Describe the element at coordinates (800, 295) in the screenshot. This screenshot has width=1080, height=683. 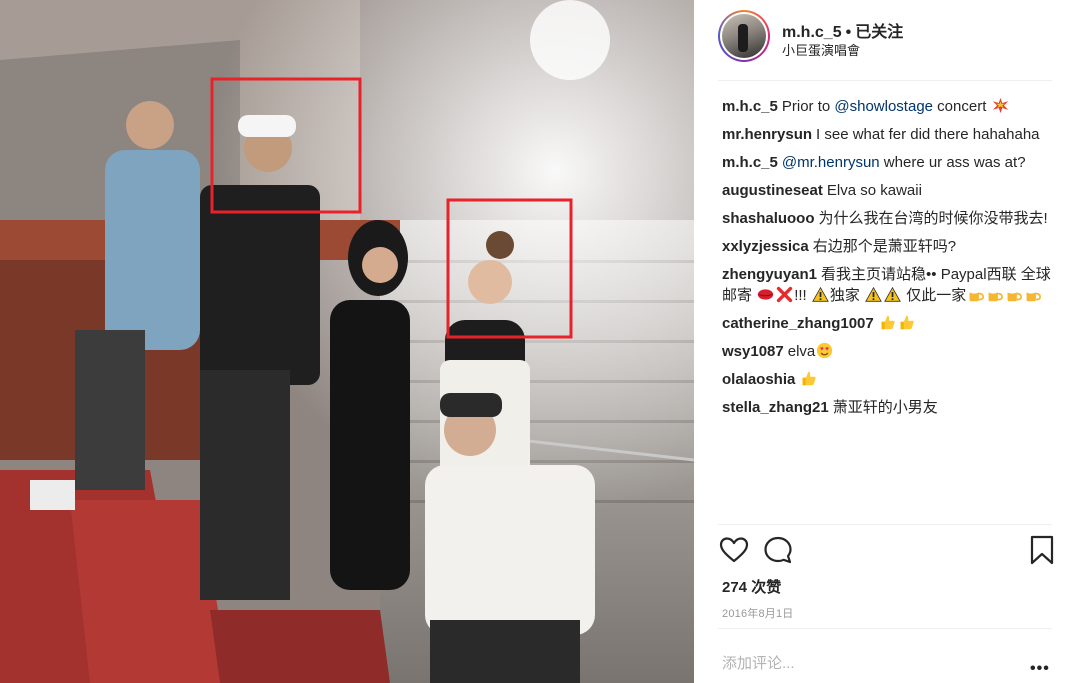
I see `comment-text: !!!` at that location.